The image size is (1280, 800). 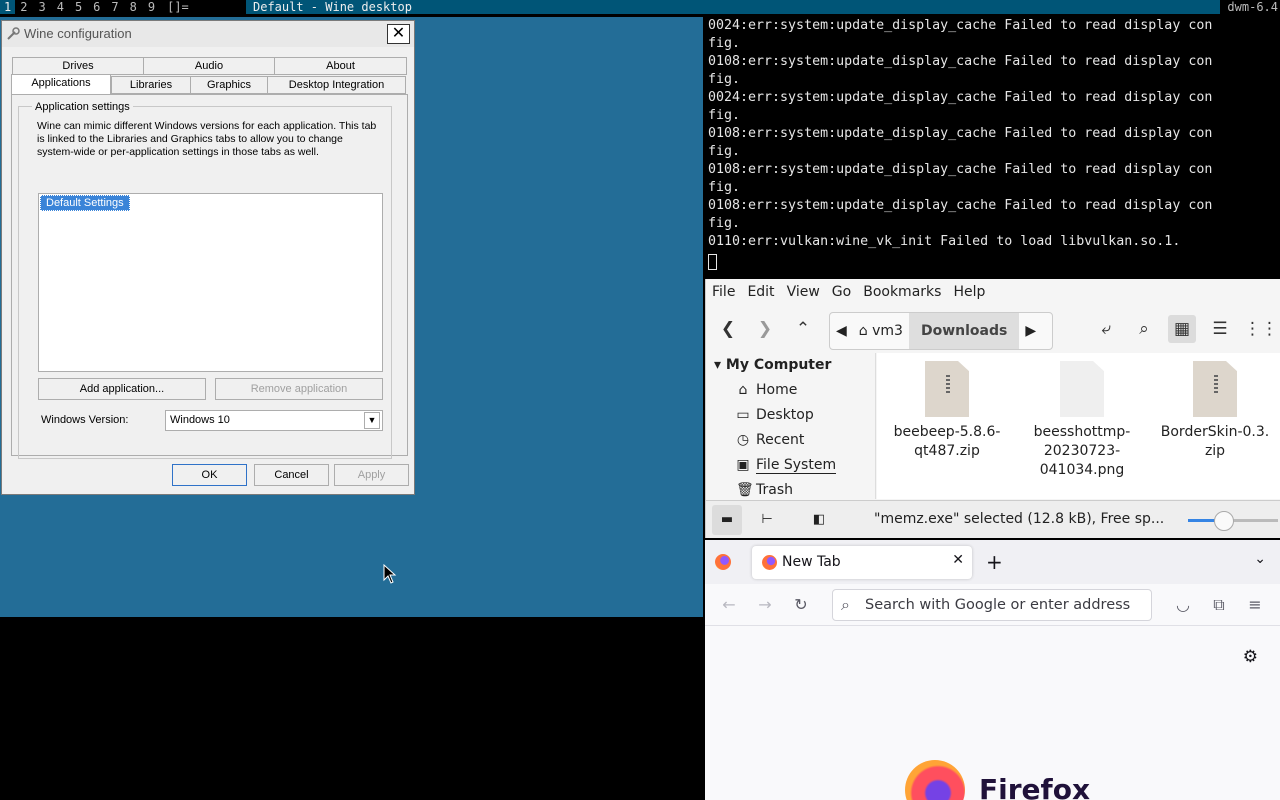 What do you see at coordinates (994, 562) in the screenshot?
I see `new-tab-plus-icon: +` at bounding box center [994, 562].